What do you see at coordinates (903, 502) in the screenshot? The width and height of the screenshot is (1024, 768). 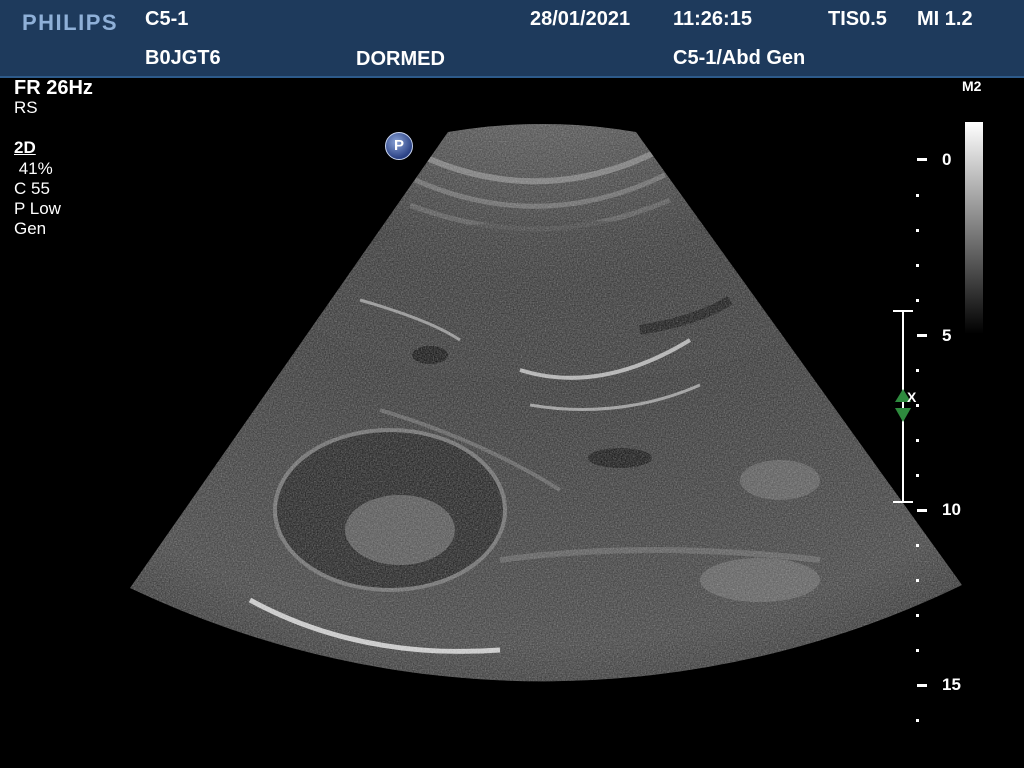 I see `focal-zone-bottom-cap` at bounding box center [903, 502].